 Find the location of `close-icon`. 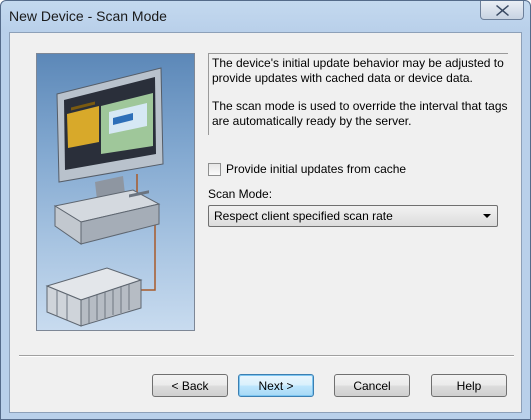

close-icon is located at coordinates (502, 10).